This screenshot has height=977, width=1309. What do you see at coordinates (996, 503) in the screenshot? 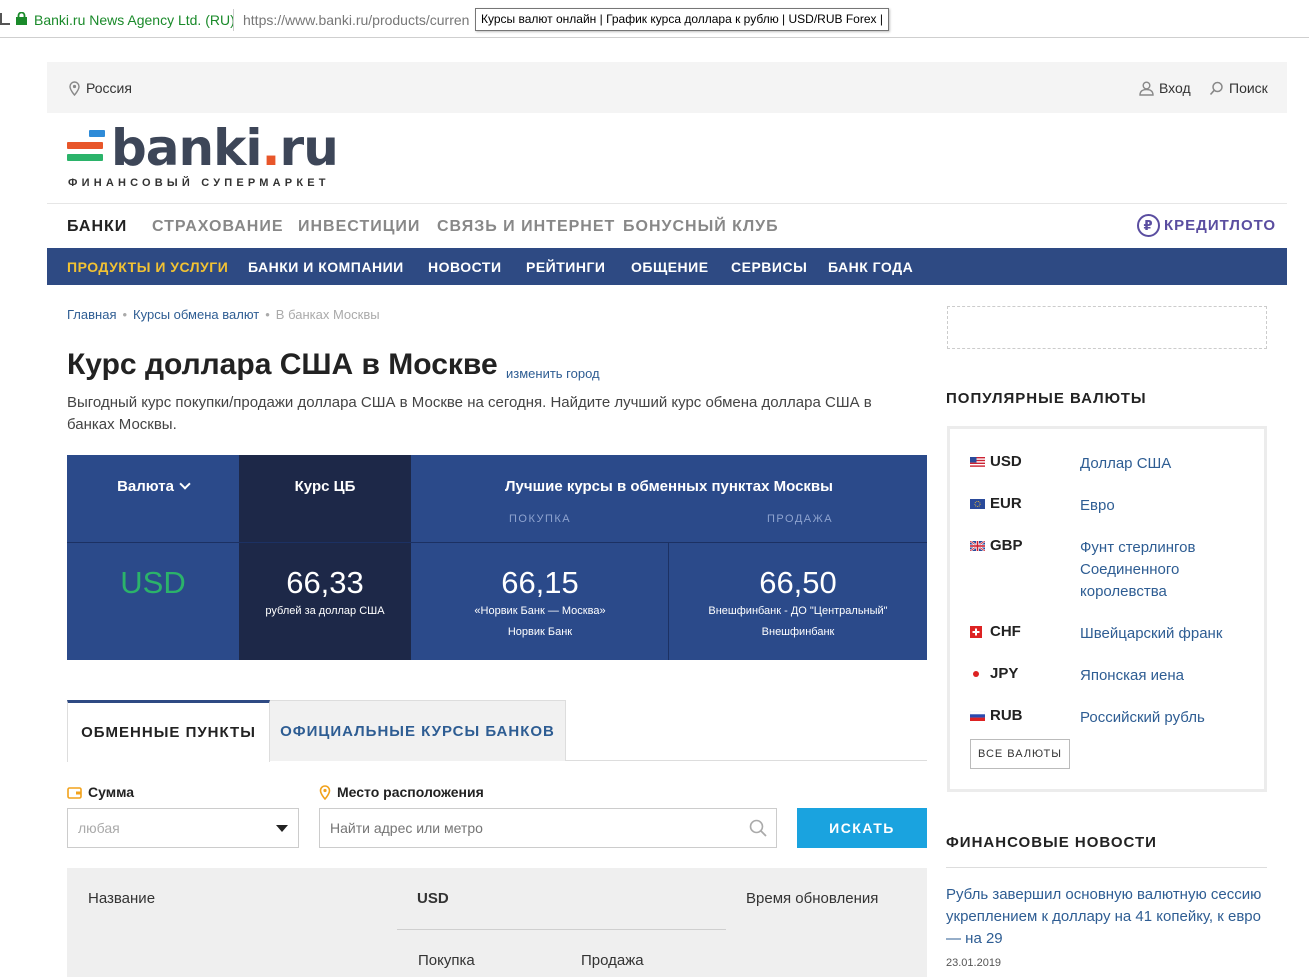
I see `currency-code: EUR` at bounding box center [996, 503].